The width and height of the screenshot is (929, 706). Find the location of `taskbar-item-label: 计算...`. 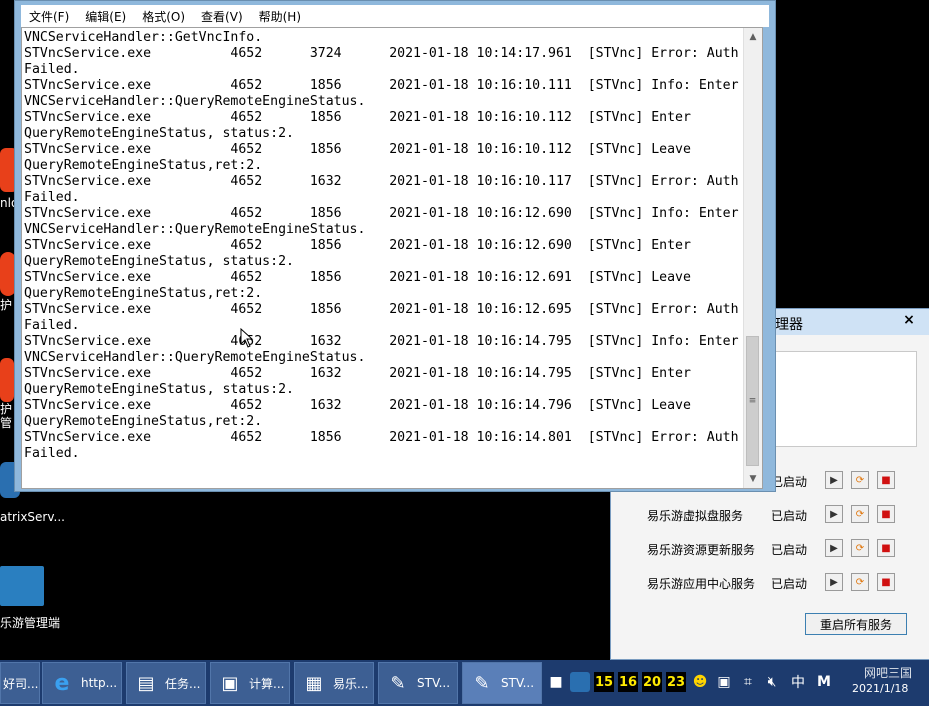

taskbar-item-label: 计算... is located at coordinates (267, 683).